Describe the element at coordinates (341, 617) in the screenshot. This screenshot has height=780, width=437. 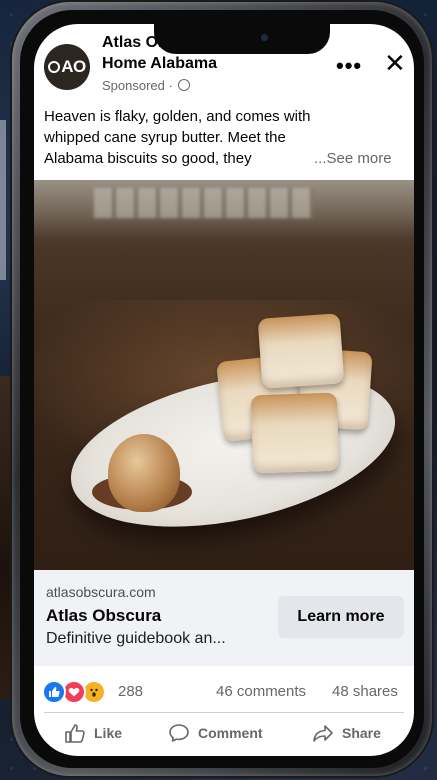
I see `learn-more-button: Learn more` at that location.